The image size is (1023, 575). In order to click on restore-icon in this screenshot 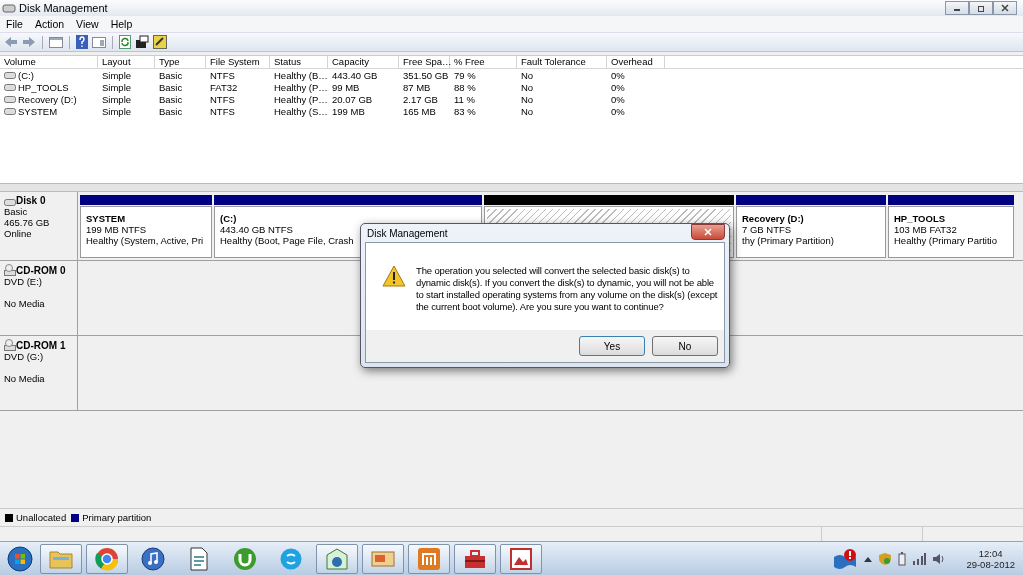, I will do `click(981, 8)`.